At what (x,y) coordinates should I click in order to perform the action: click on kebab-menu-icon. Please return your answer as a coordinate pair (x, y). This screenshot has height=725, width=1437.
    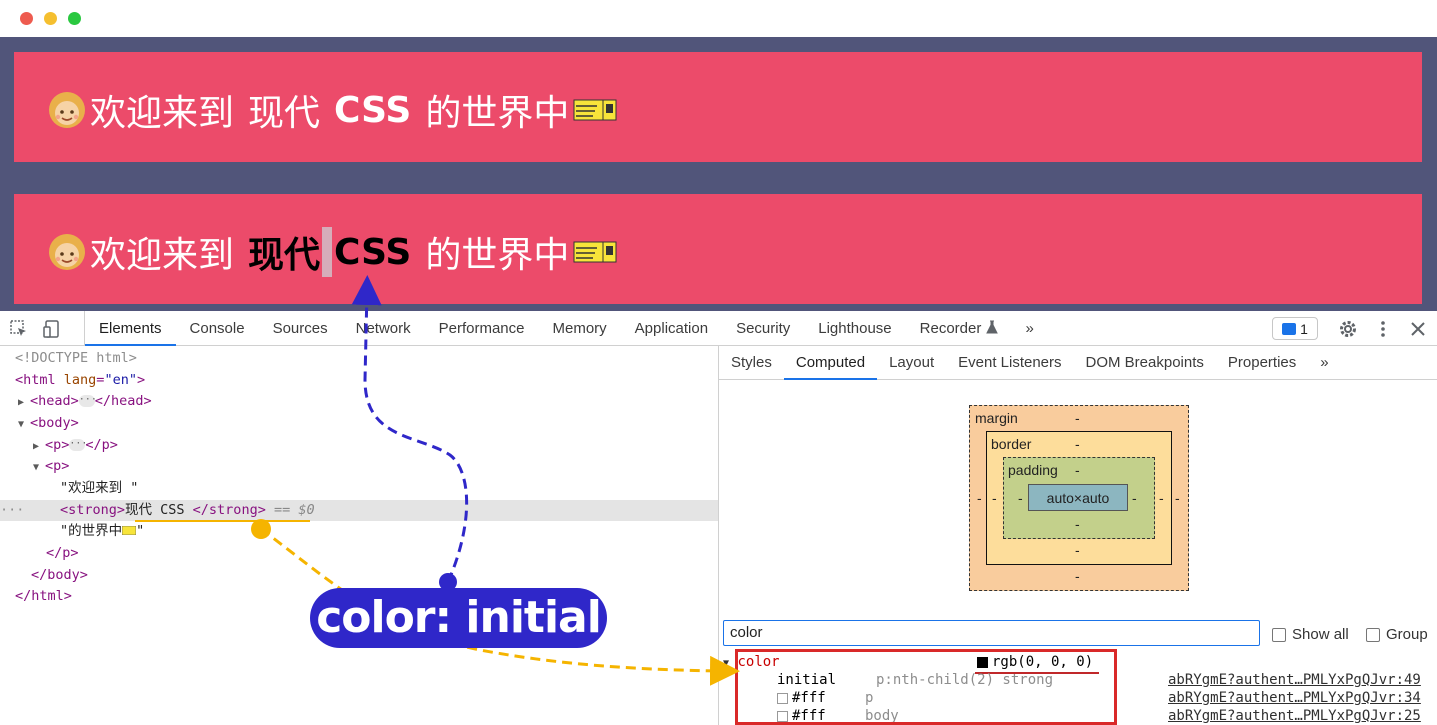
    Looking at the image, I should click on (1383, 329).